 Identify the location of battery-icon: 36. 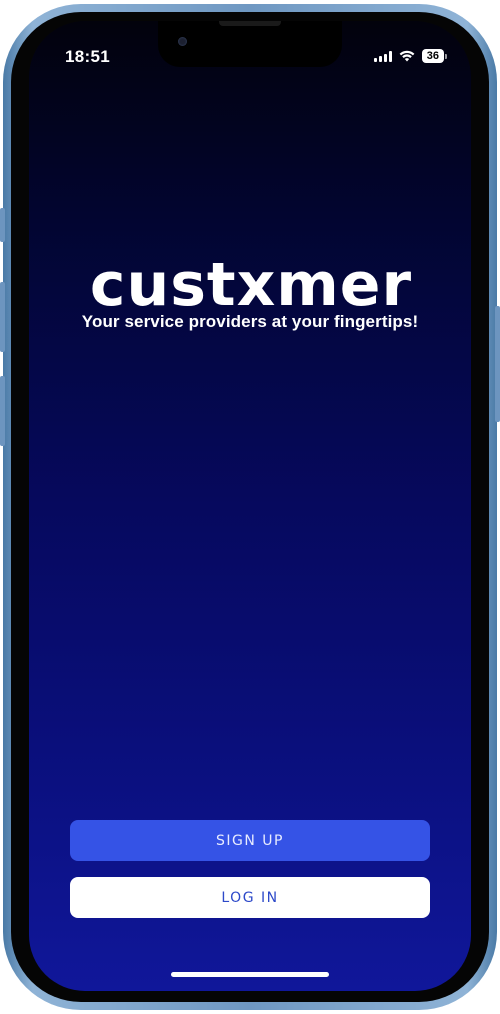
(434, 56).